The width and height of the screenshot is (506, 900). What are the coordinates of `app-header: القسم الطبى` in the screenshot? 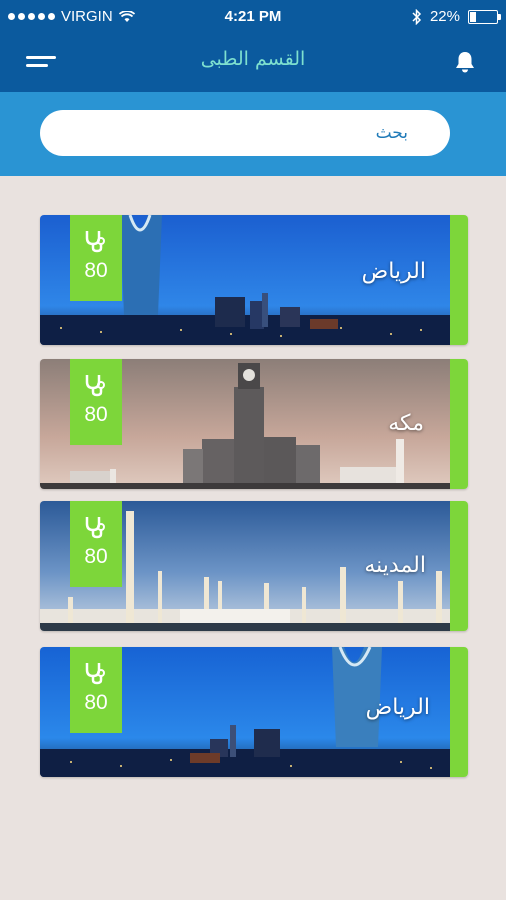 It's located at (253, 63).